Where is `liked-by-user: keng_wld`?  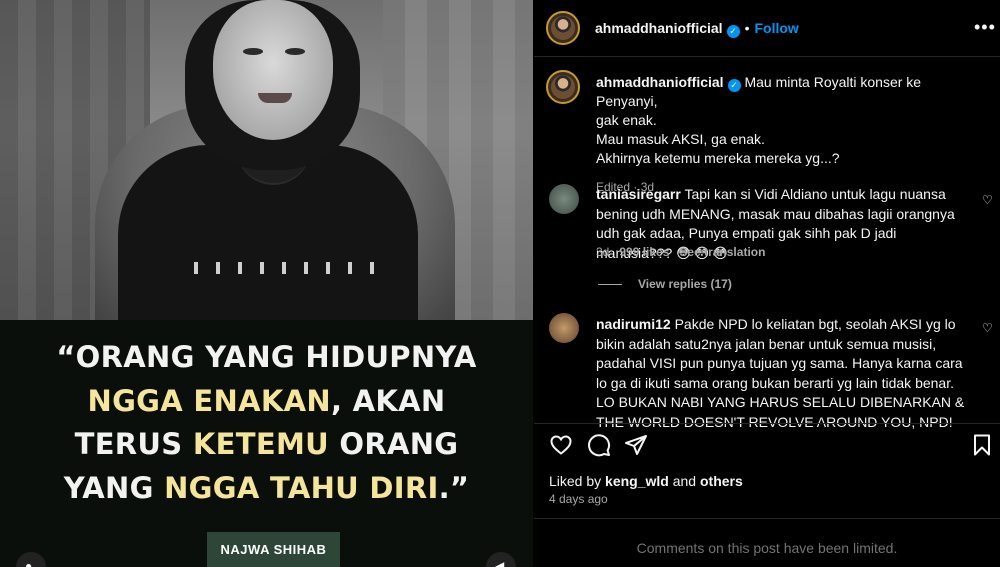 liked-by-user: keng_wld is located at coordinates (637, 481).